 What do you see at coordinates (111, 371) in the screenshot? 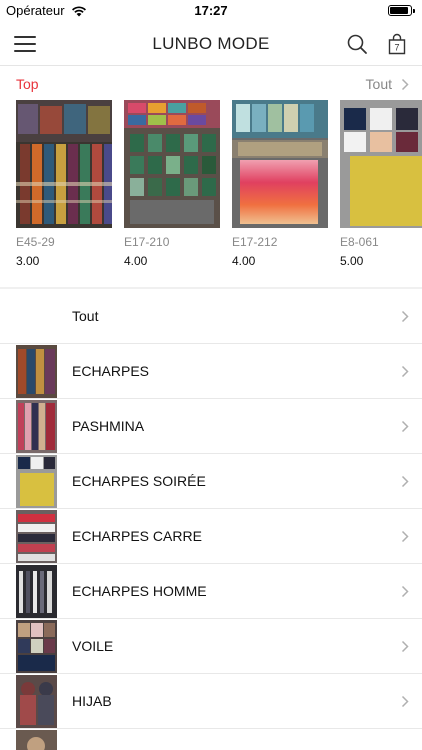
I see `category-label: ECHARPES` at bounding box center [111, 371].